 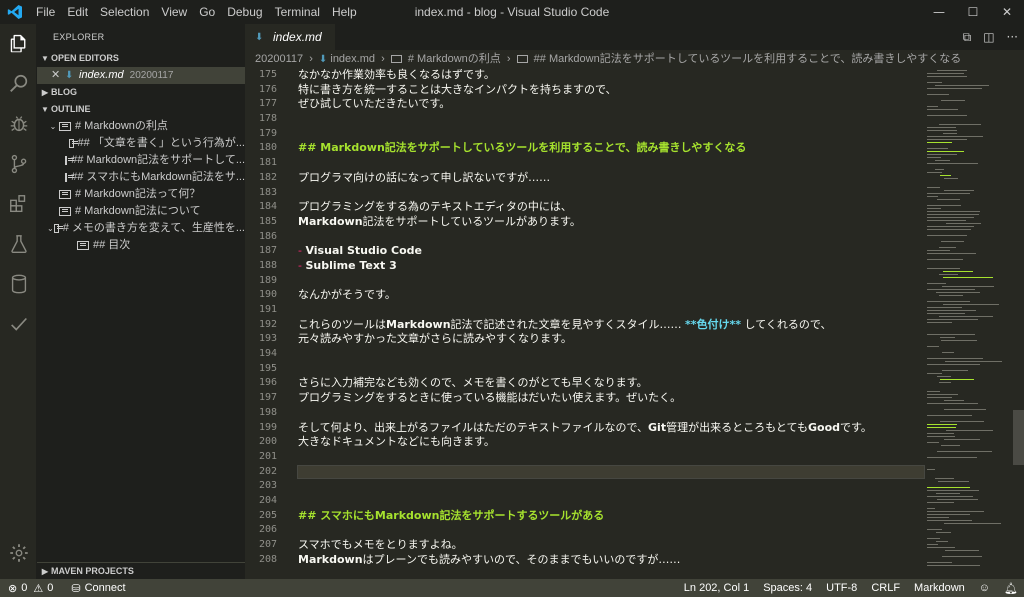 I want to click on code-line: 181, so click(x=585, y=163).